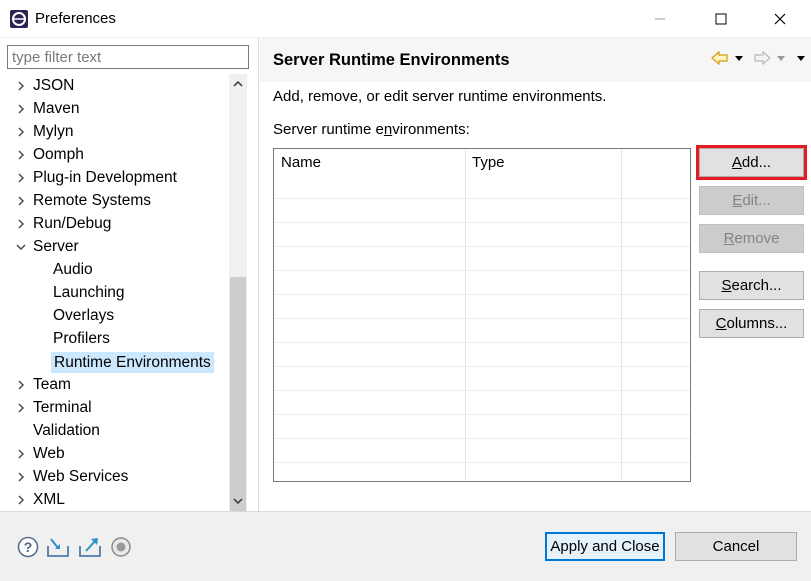  Describe the element at coordinates (92, 200) in the screenshot. I see `tree-item-label: Remote Systems` at that location.